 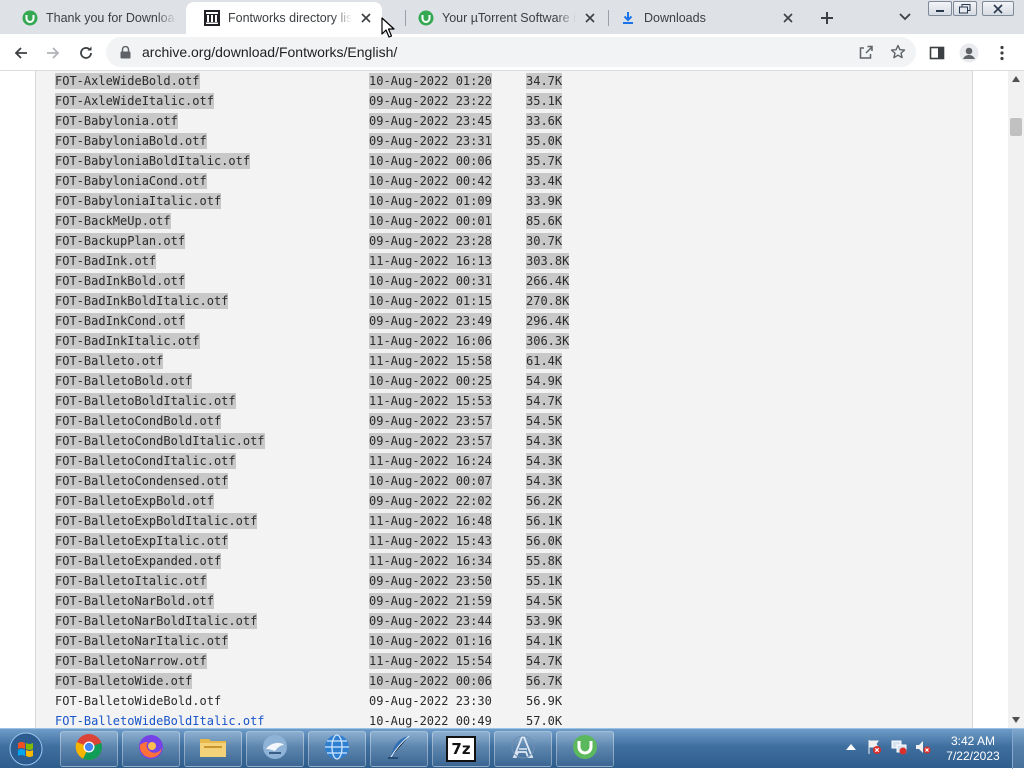 What do you see at coordinates (26, 749) in the screenshot?
I see `start-button` at bounding box center [26, 749].